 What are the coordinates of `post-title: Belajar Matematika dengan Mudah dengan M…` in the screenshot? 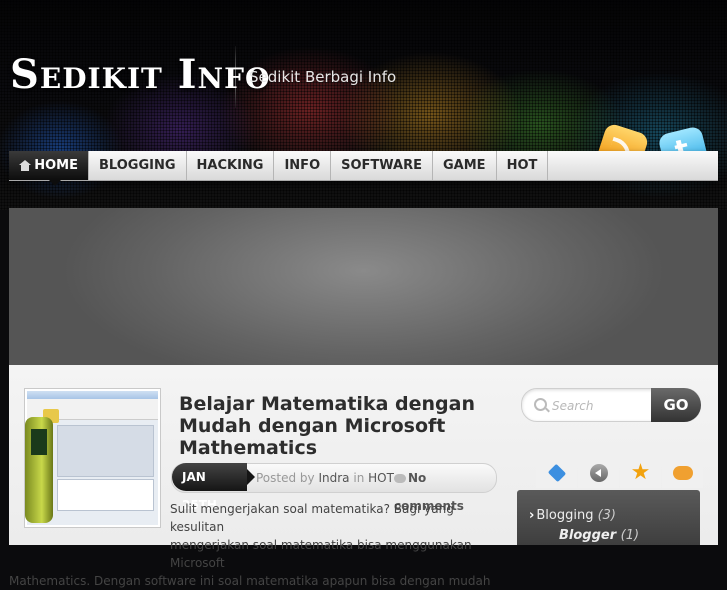 It's located at (334, 426).